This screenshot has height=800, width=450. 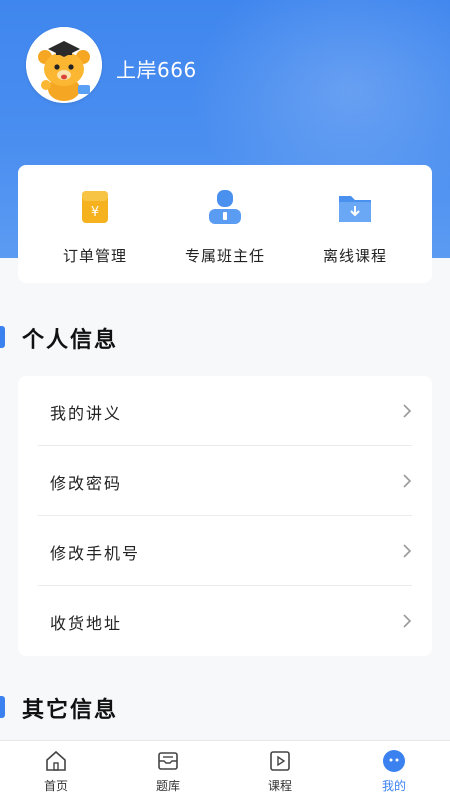 I want to click on username: 上岸666, so click(x=156, y=70).